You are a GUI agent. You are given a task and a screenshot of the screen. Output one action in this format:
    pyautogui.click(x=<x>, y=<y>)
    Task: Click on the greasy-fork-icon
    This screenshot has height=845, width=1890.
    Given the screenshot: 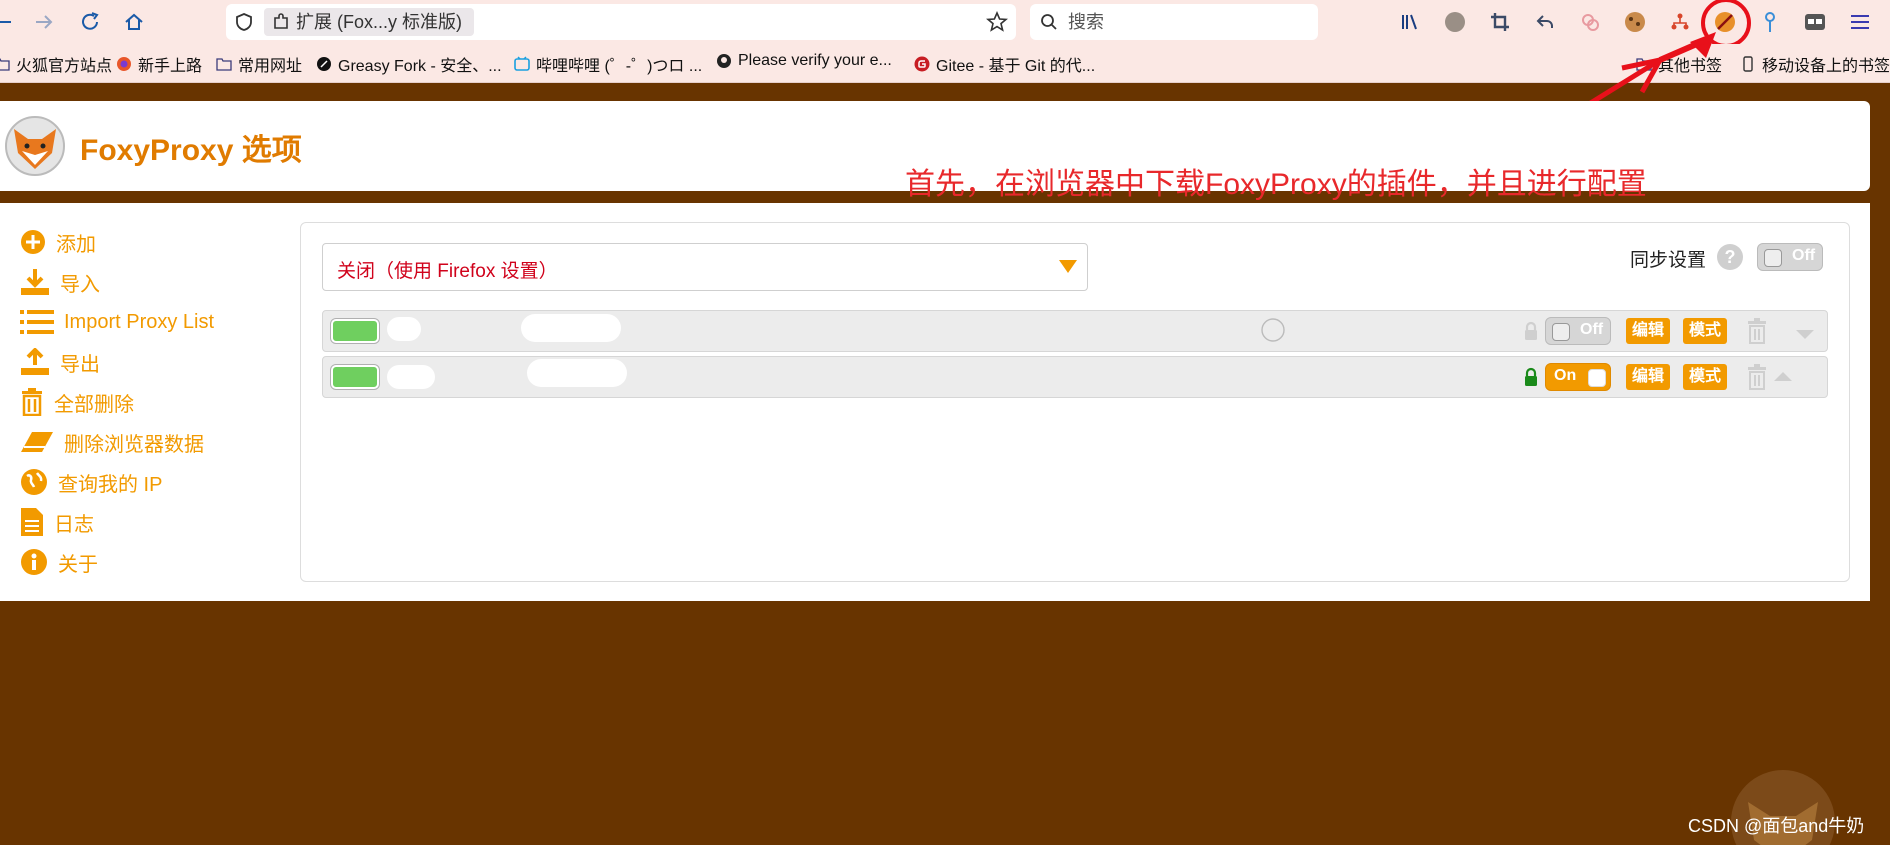 What is the action you would take?
    pyautogui.click(x=324, y=64)
    